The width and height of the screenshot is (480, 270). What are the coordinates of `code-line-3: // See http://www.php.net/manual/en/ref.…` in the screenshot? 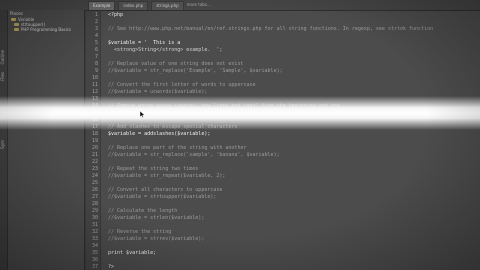 It's located at (270, 29).